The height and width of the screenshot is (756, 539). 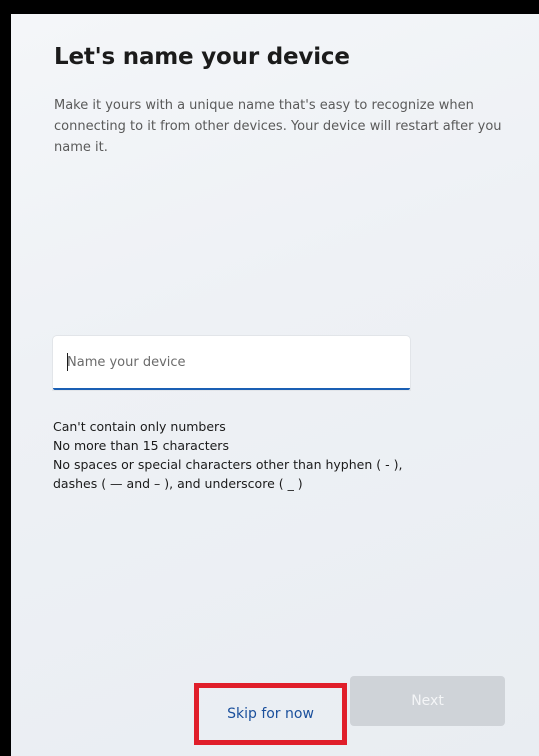 I want to click on skip-highlight-box: Skip for now, so click(x=270, y=714).